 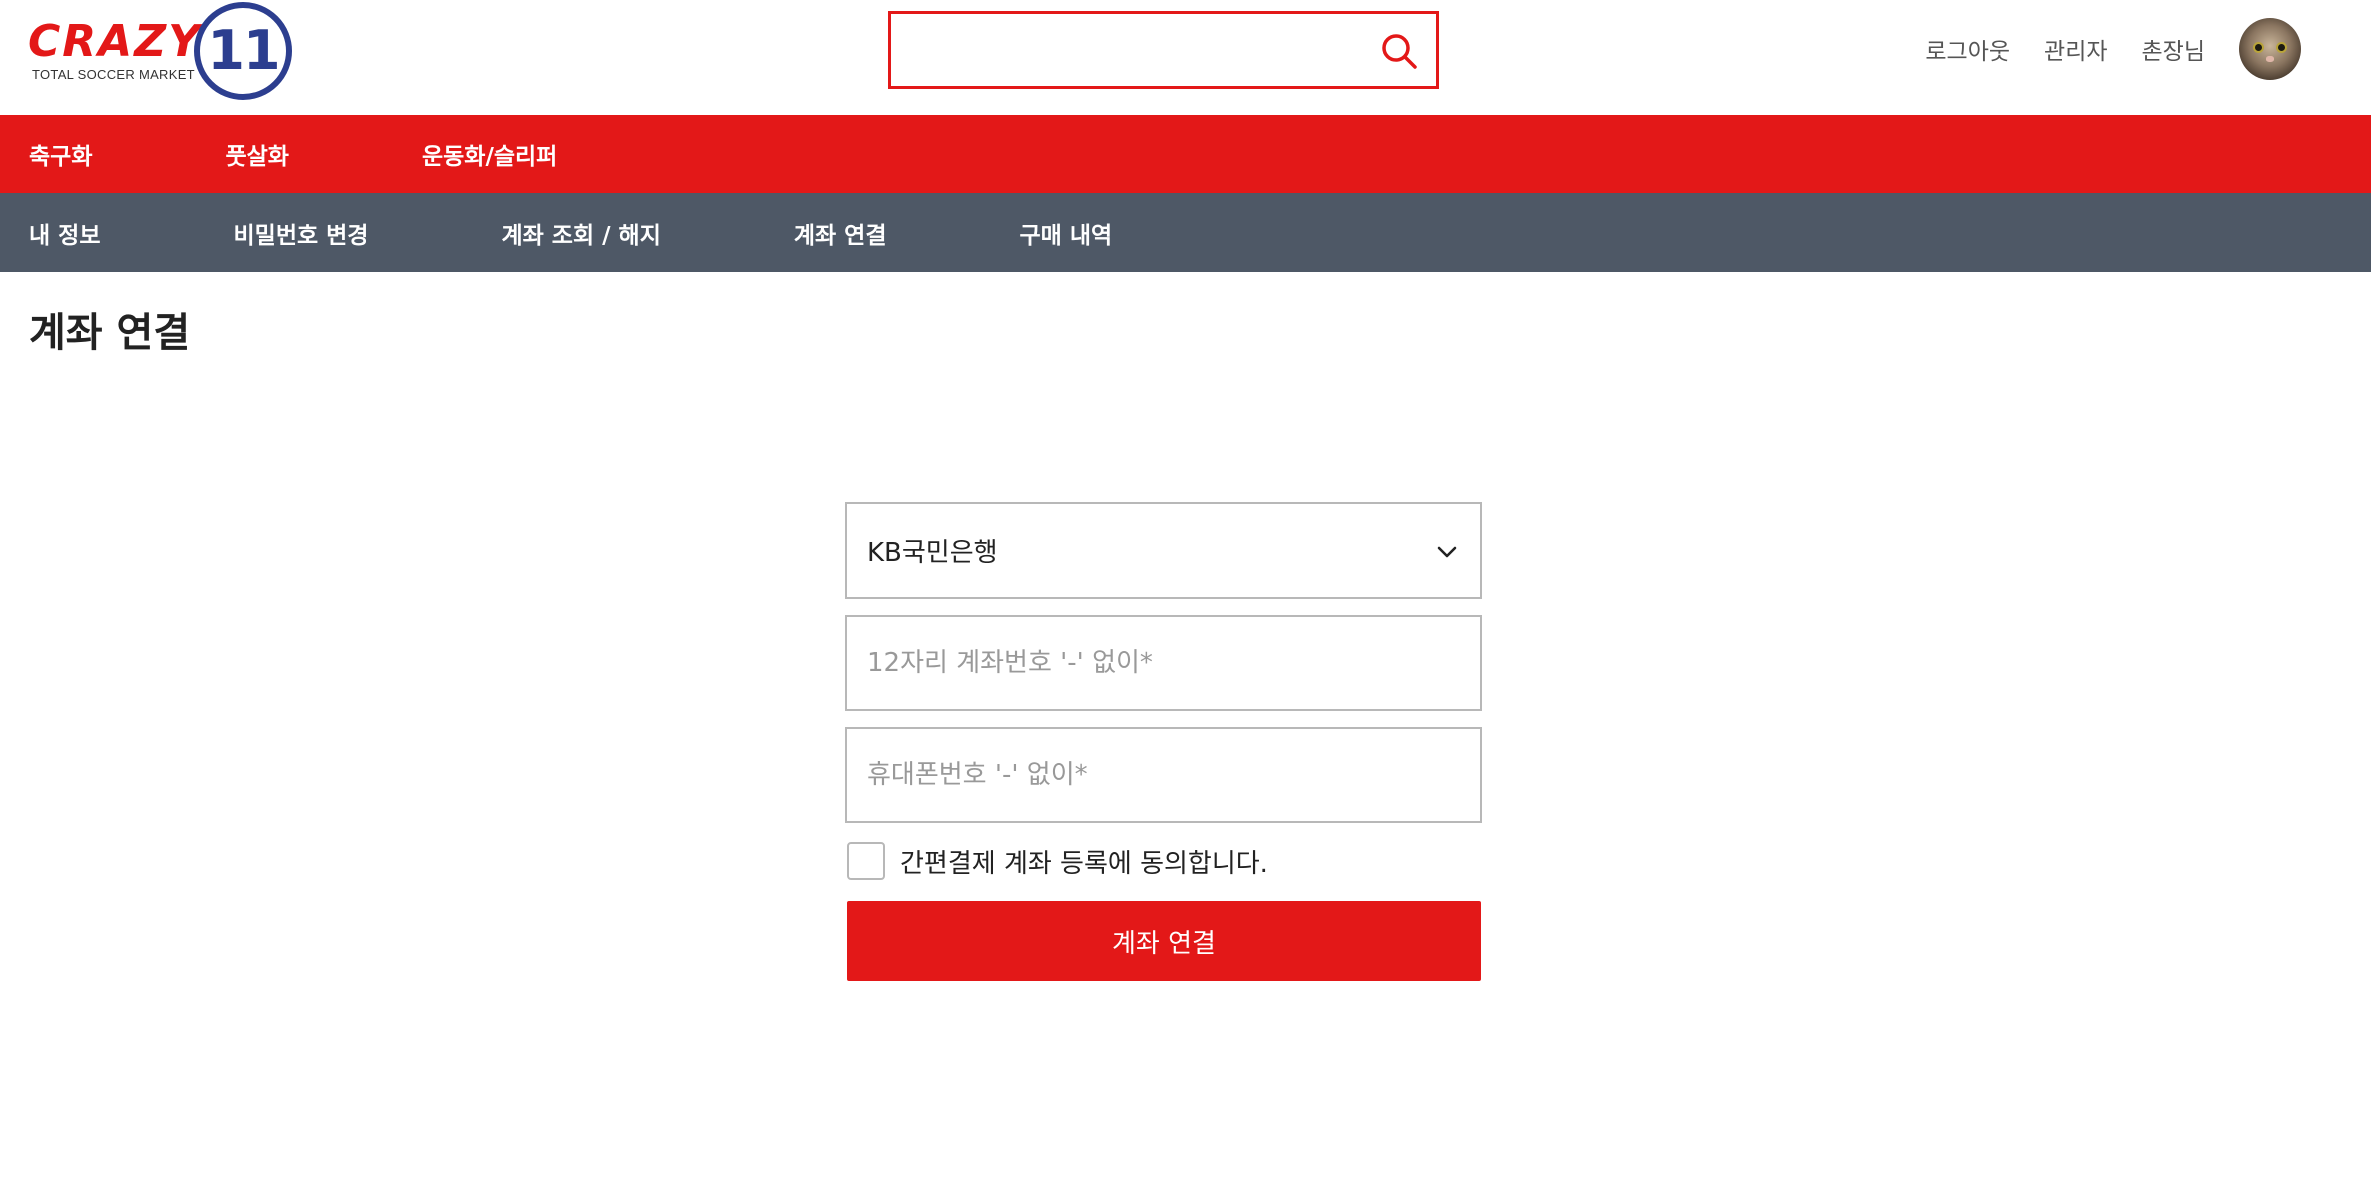 I want to click on logo-wordmark: CRAZY, so click(x=115, y=41).